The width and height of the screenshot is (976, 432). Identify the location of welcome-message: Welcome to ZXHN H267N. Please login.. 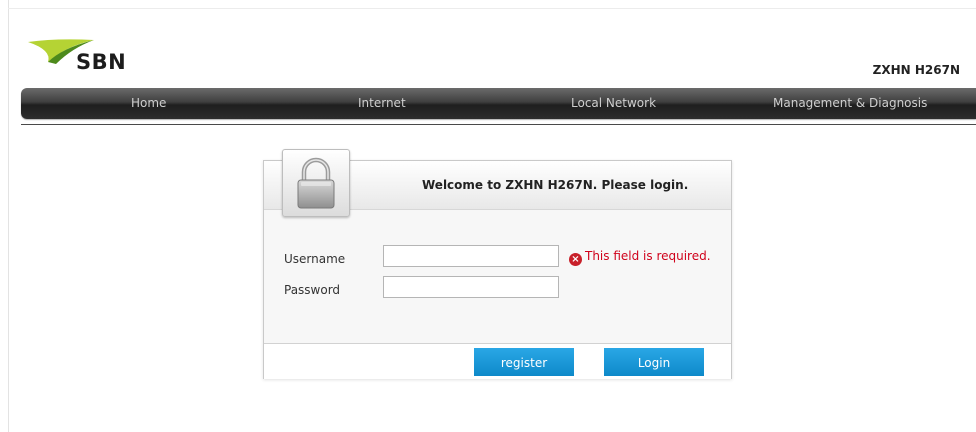
(555, 185).